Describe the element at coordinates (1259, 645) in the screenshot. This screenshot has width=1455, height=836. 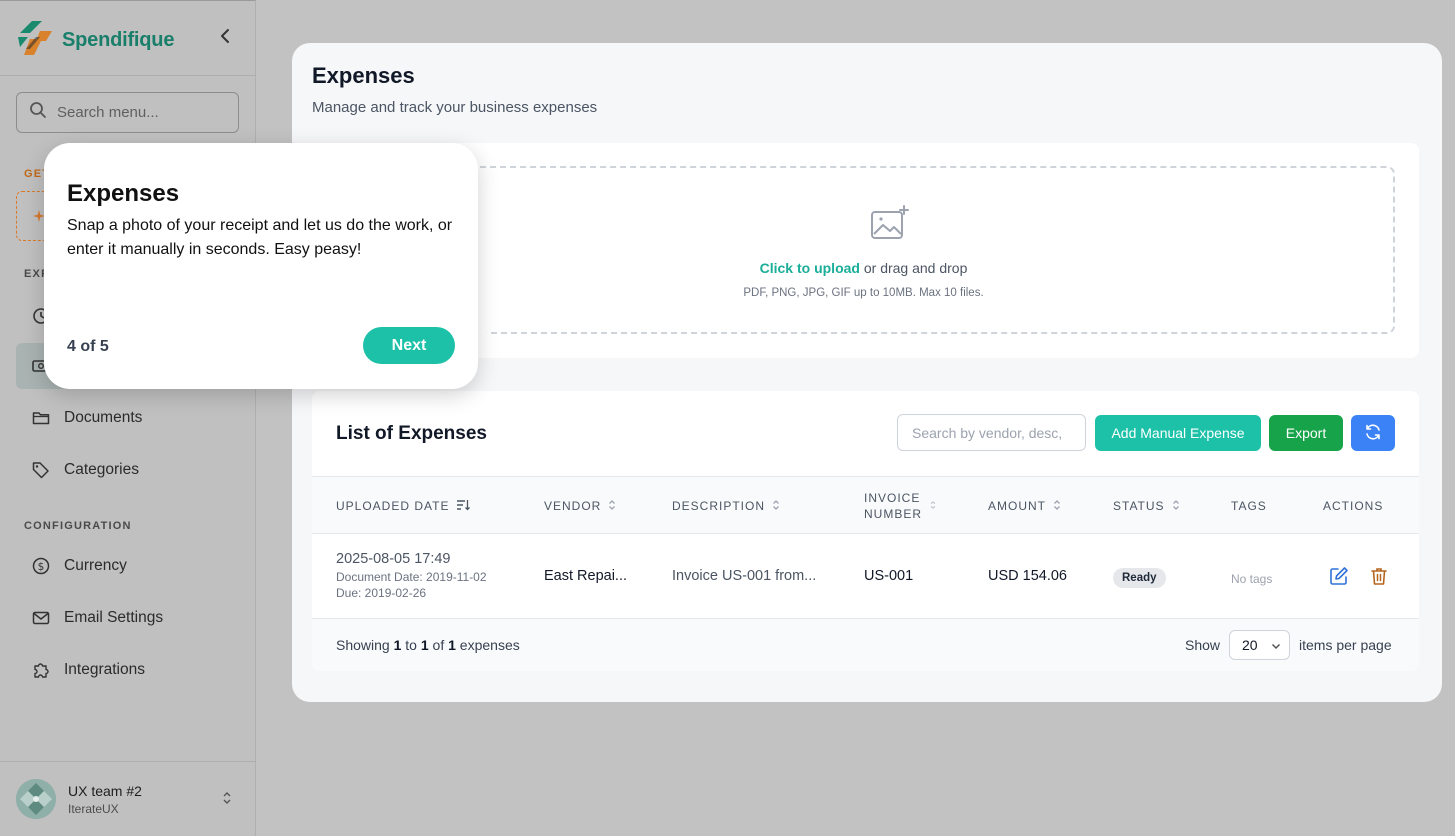
I see `items-per-page-select: 20` at that location.